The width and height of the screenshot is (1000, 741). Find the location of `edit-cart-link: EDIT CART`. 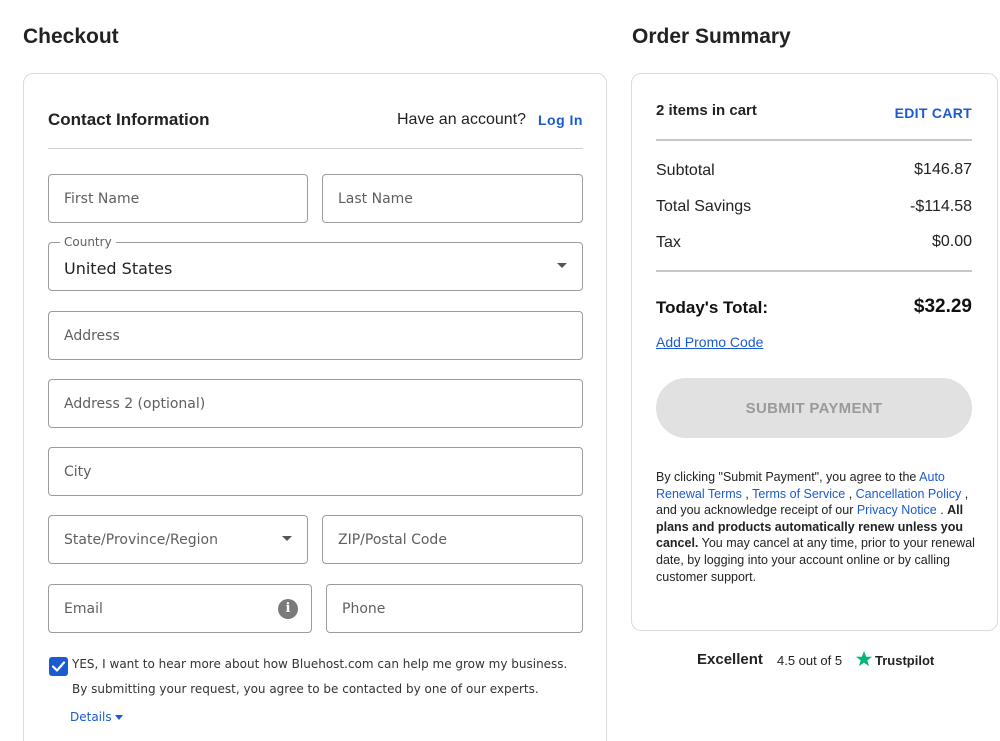

edit-cart-link: EDIT CART is located at coordinates (933, 113).